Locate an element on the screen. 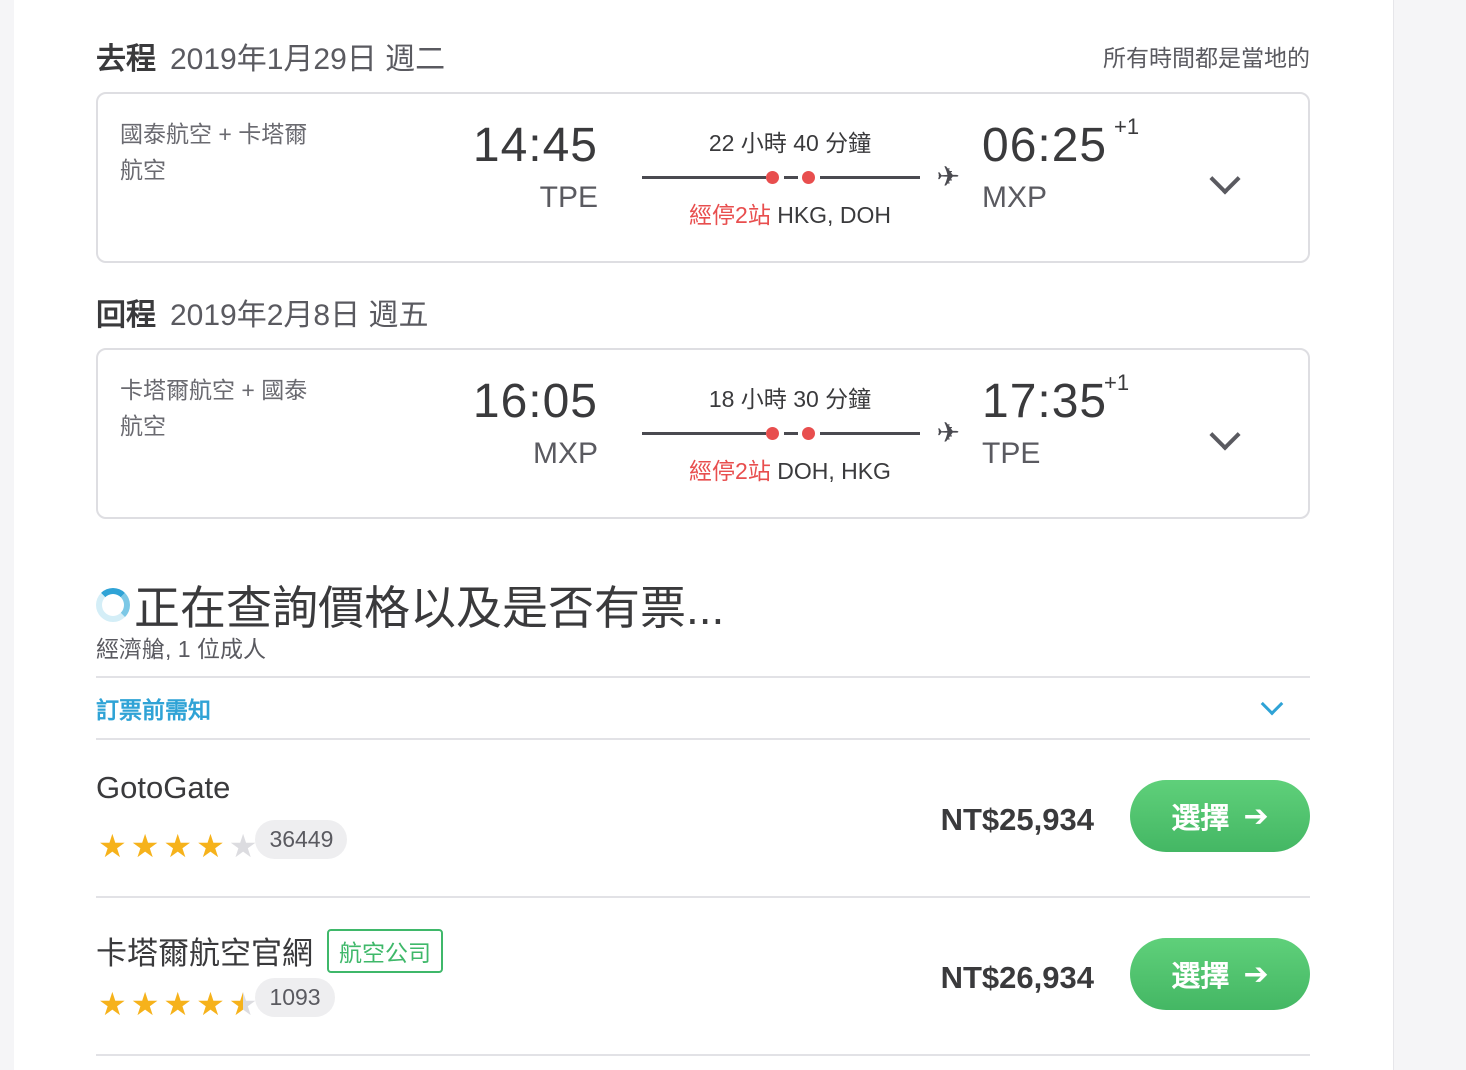 The width and height of the screenshot is (1466, 1070). arrival: 17:35 +1 TPE is located at coordinates (1055, 423).